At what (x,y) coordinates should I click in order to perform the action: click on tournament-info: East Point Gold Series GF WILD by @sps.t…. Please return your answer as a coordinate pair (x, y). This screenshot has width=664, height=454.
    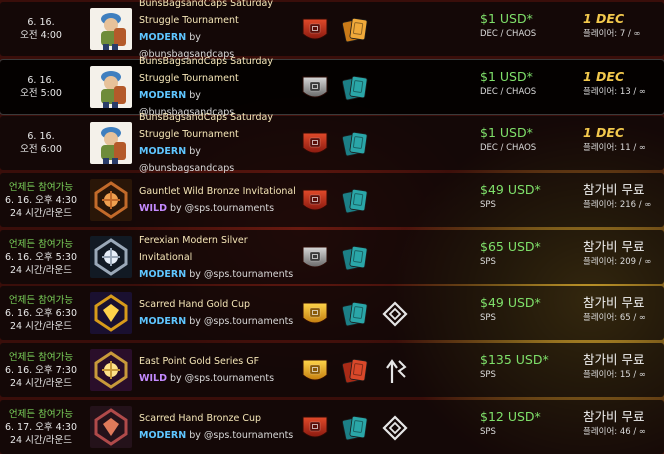
    Looking at the image, I should click on (219, 370).